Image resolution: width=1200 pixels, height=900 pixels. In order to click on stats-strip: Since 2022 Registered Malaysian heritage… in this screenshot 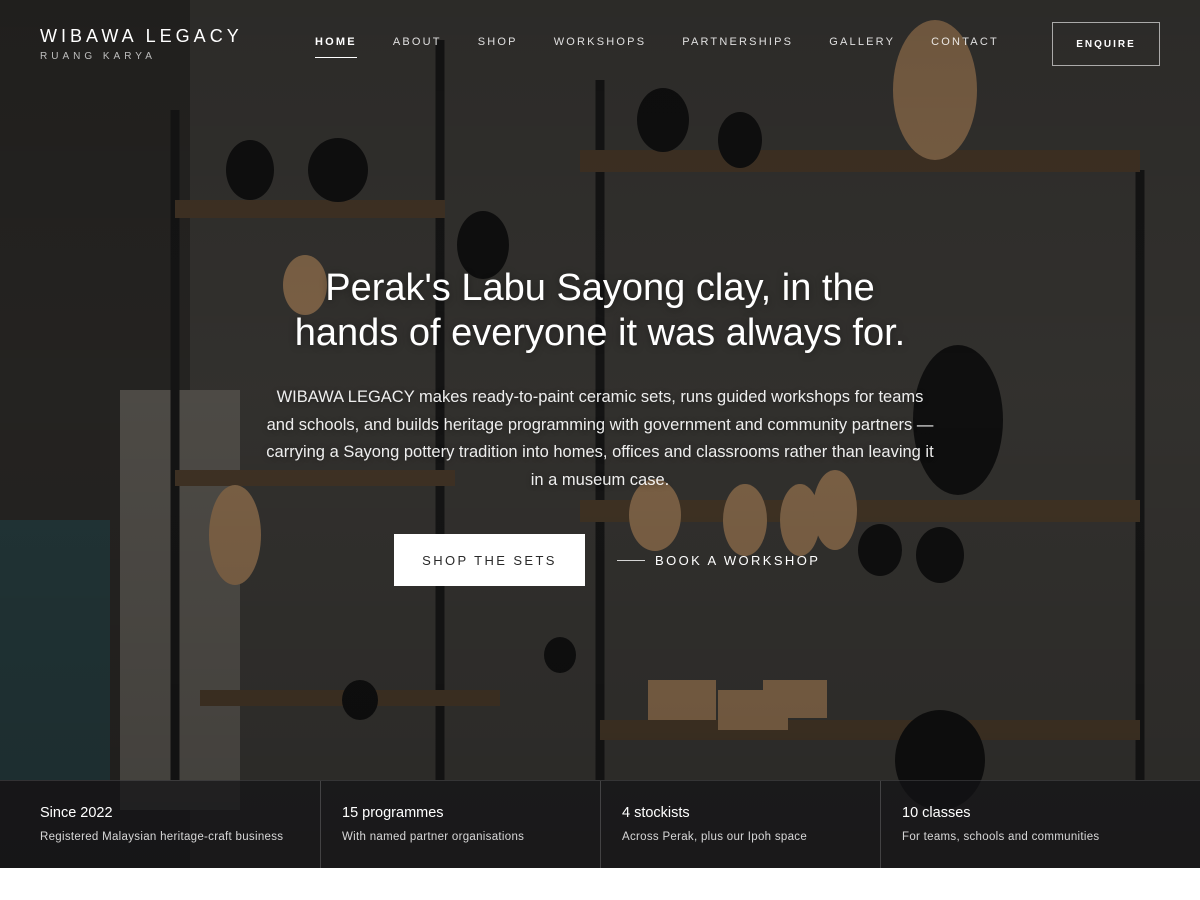, I will do `click(600, 824)`.